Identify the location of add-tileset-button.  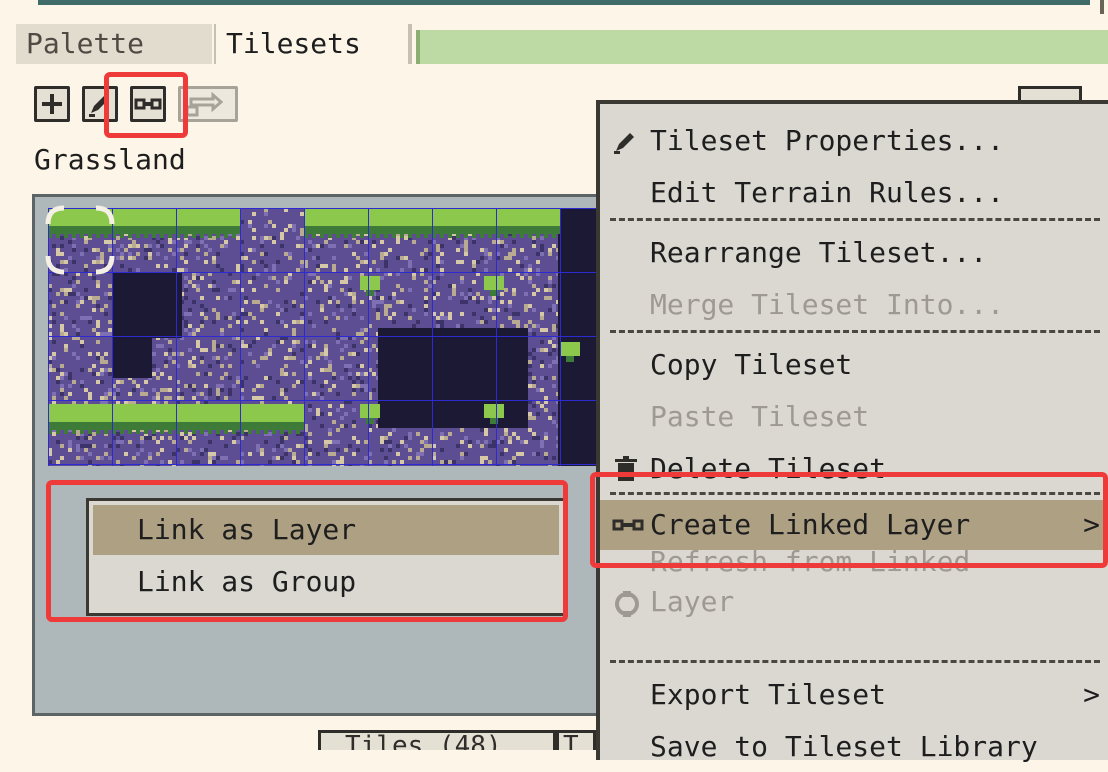
(52, 104).